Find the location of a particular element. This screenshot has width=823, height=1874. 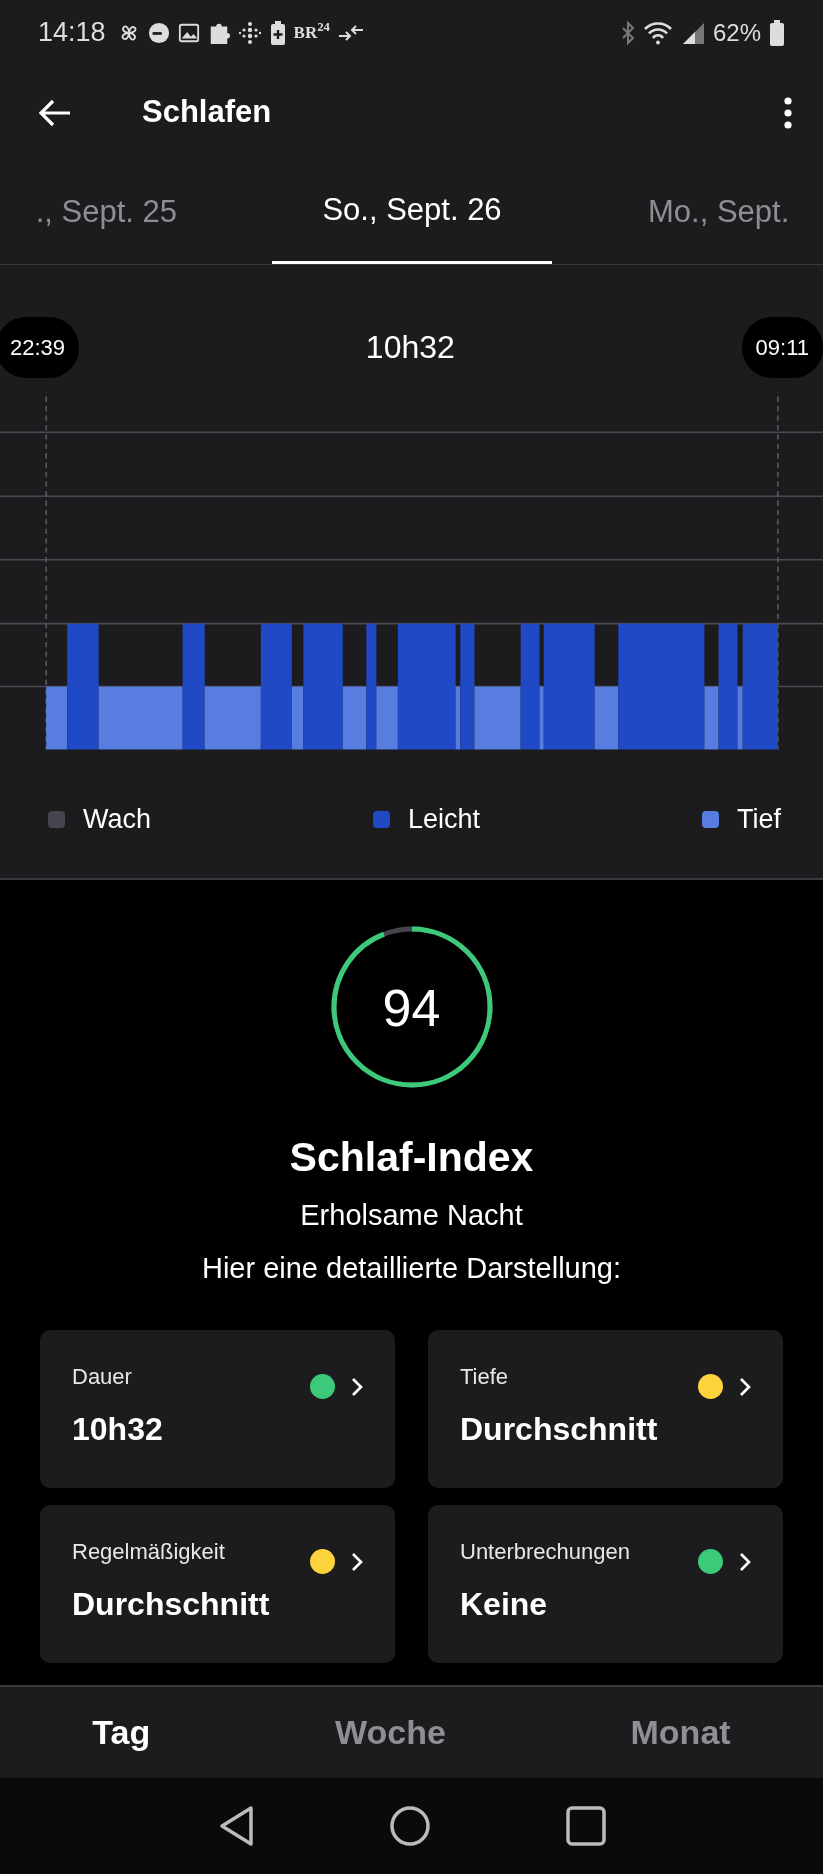

circle-icon is located at coordinates (158, 32).